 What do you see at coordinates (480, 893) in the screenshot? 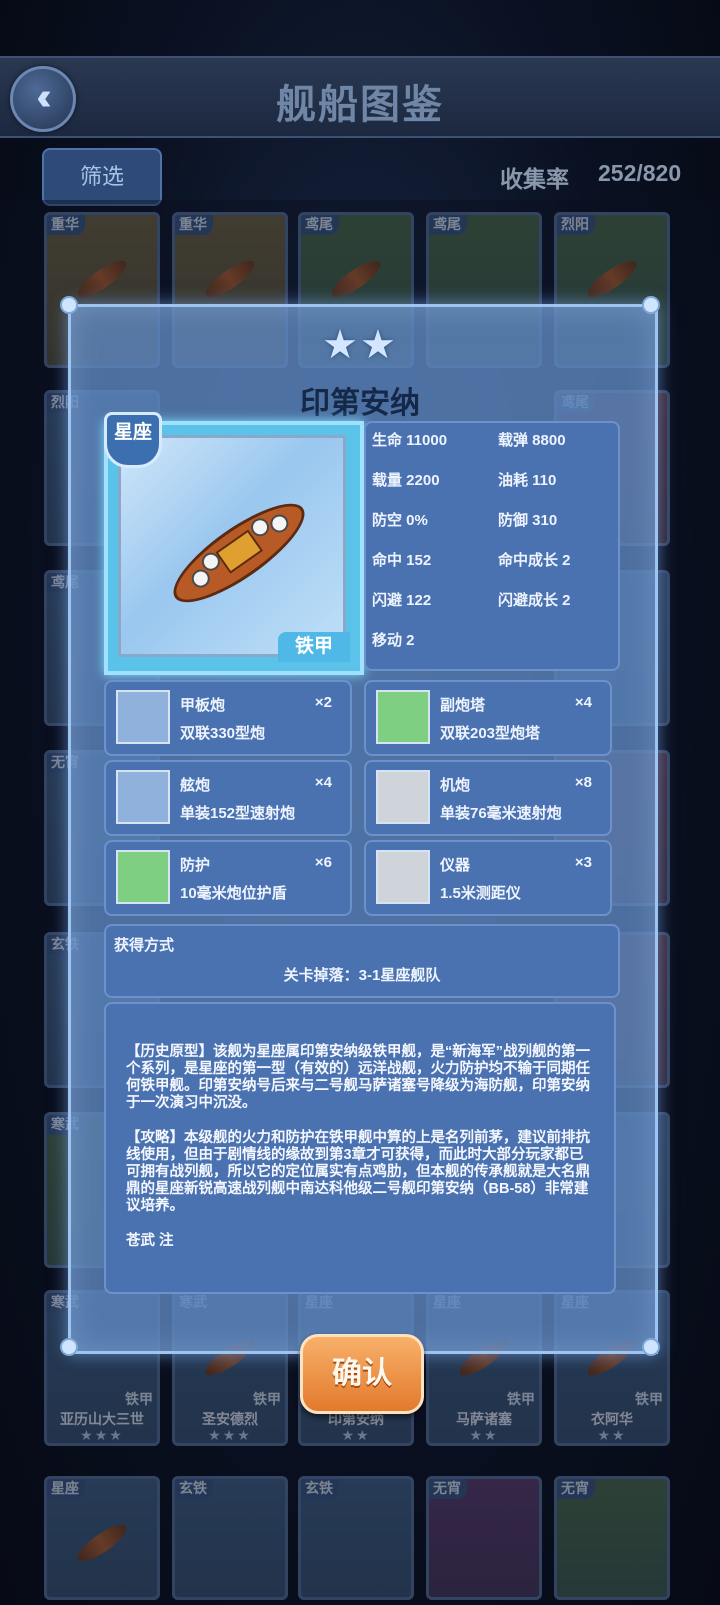
I see `equipment-name: 1.5米测距仪` at bounding box center [480, 893].